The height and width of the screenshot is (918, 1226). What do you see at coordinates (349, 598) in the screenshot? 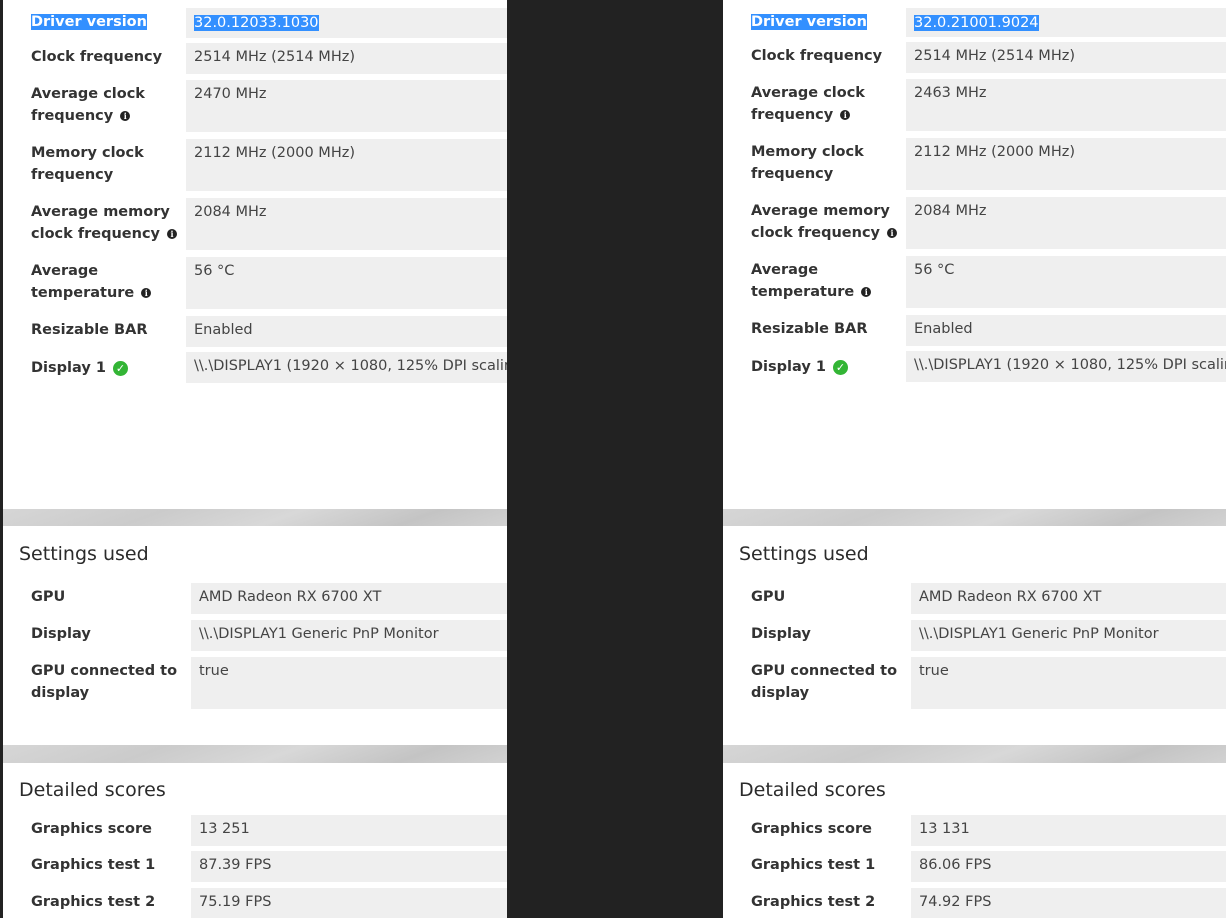
I see `gpu-value: AMD Radeon RX 6700 XT` at bounding box center [349, 598].